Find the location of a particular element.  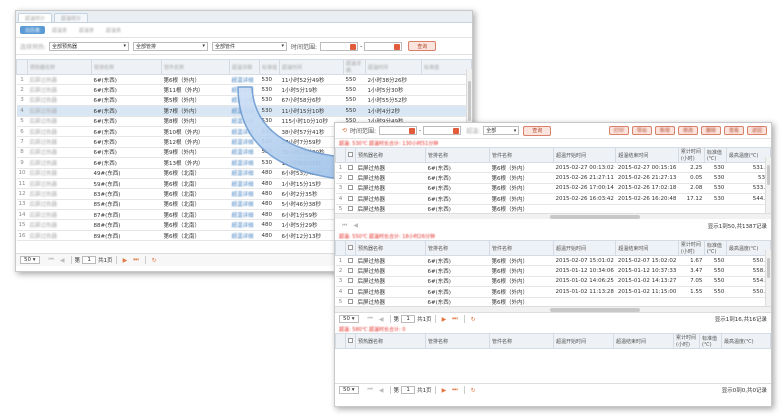

toolbar-button-4: 修改 is located at coordinates (687, 130).